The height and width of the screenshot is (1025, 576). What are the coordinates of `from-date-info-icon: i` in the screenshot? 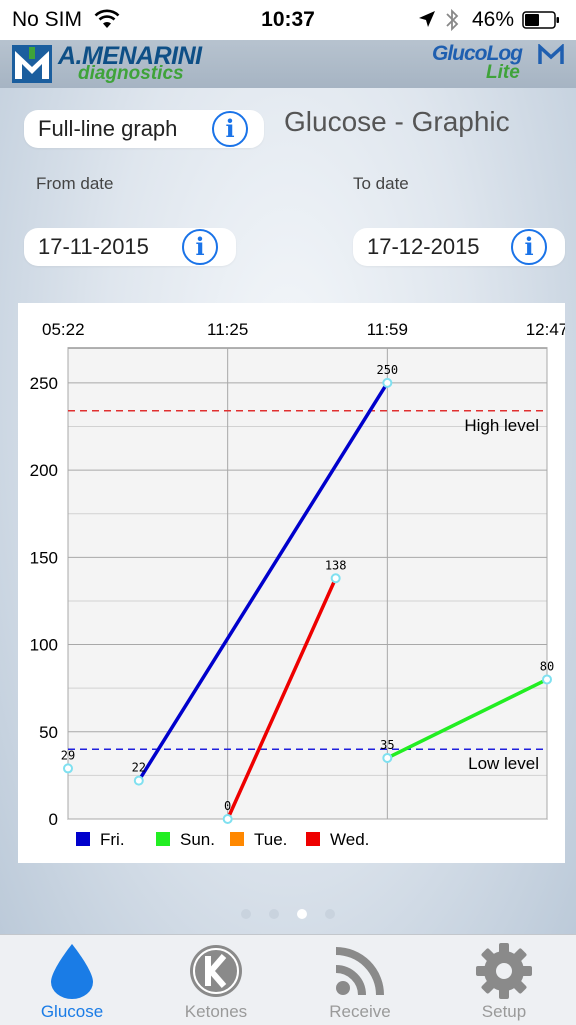 It's located at (200, 247).